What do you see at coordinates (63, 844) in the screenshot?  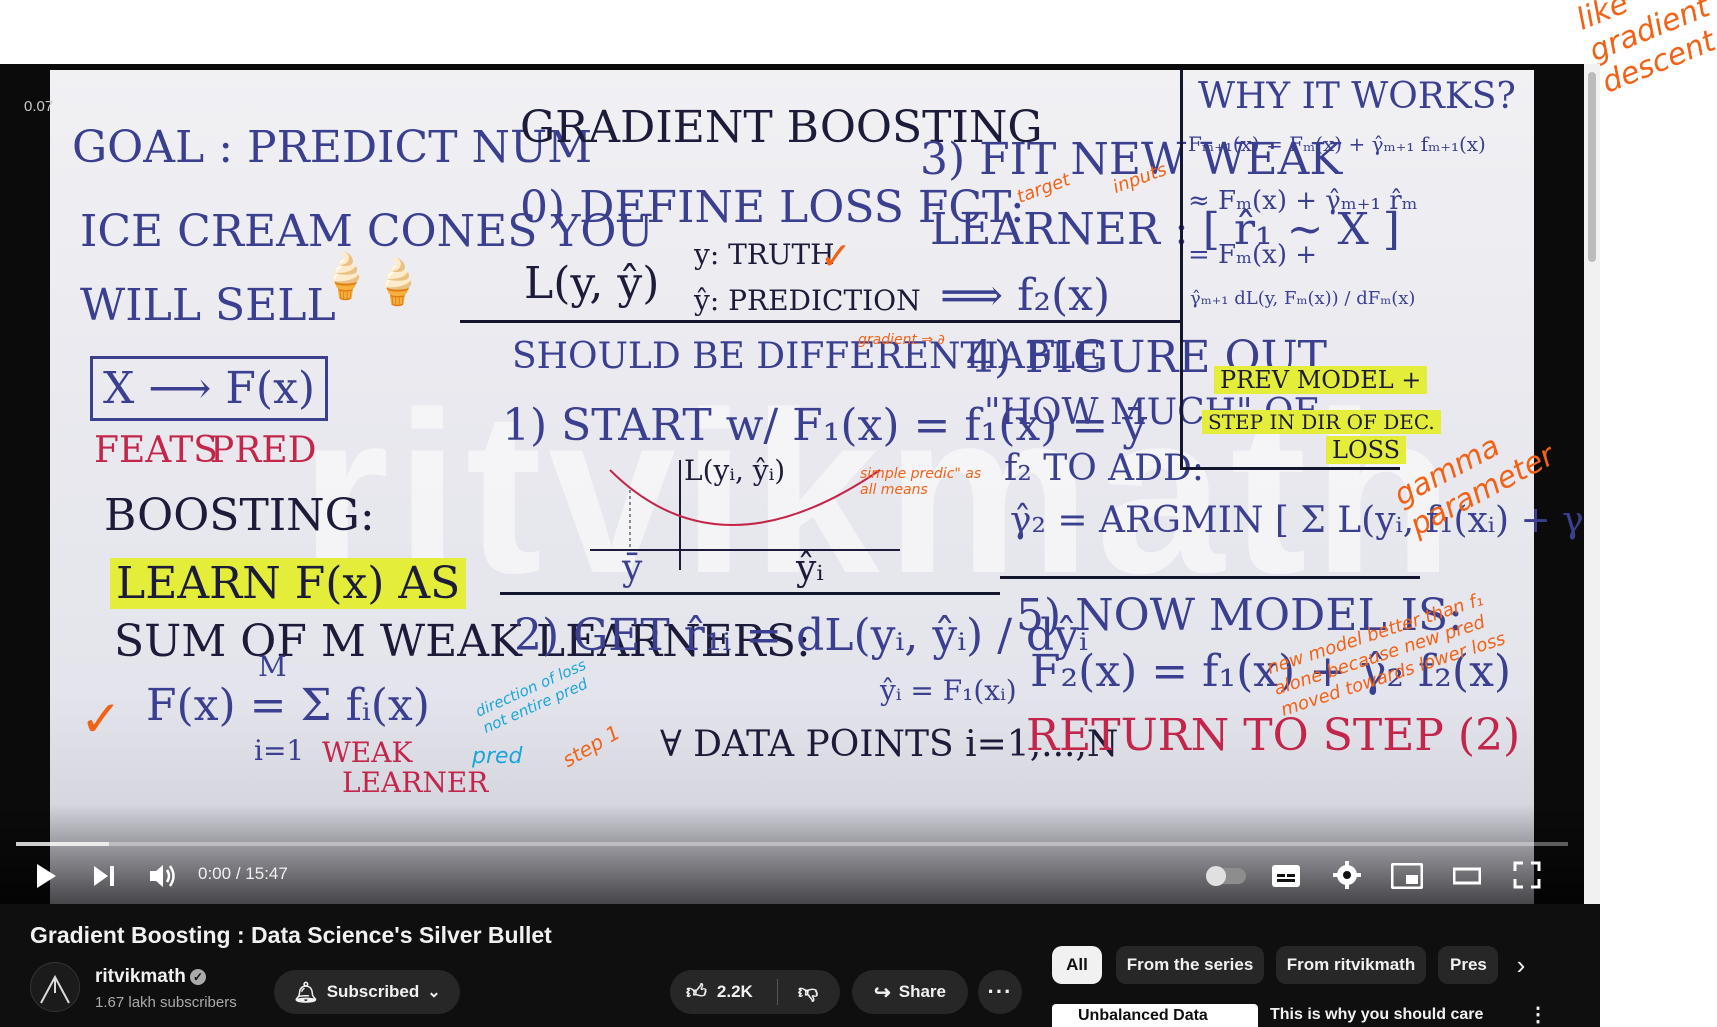 I see `progress-buffered` at bounding box center [63, 844].